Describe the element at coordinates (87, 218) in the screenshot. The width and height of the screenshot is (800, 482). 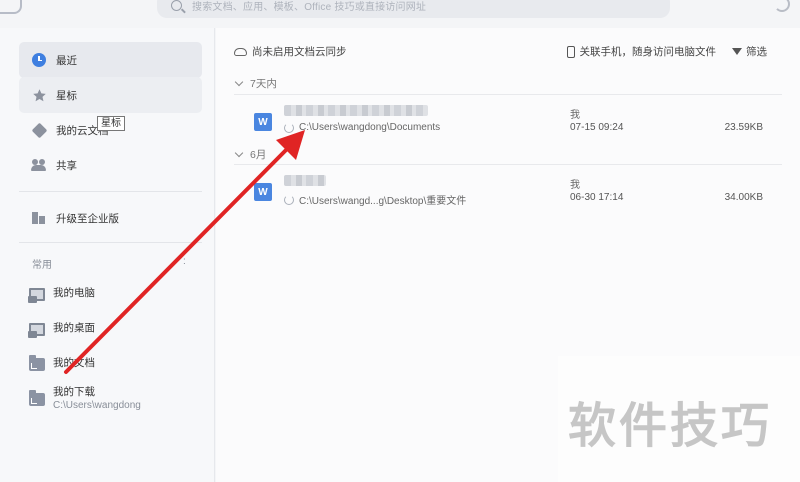
I see `sidebar-item-label: 升级至企业版` at that location.